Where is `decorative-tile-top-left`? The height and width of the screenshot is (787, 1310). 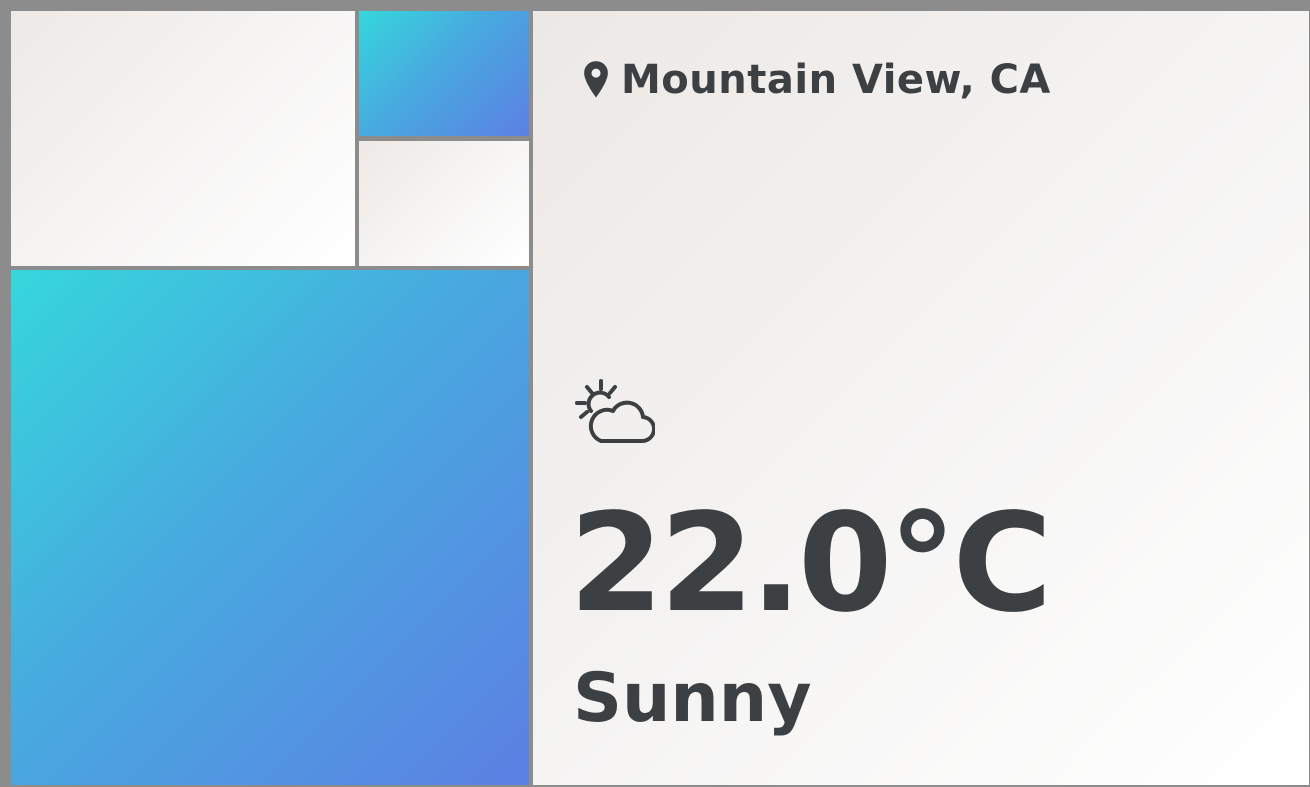 decorative-tile-top-left is located at coordinates (183, 138).